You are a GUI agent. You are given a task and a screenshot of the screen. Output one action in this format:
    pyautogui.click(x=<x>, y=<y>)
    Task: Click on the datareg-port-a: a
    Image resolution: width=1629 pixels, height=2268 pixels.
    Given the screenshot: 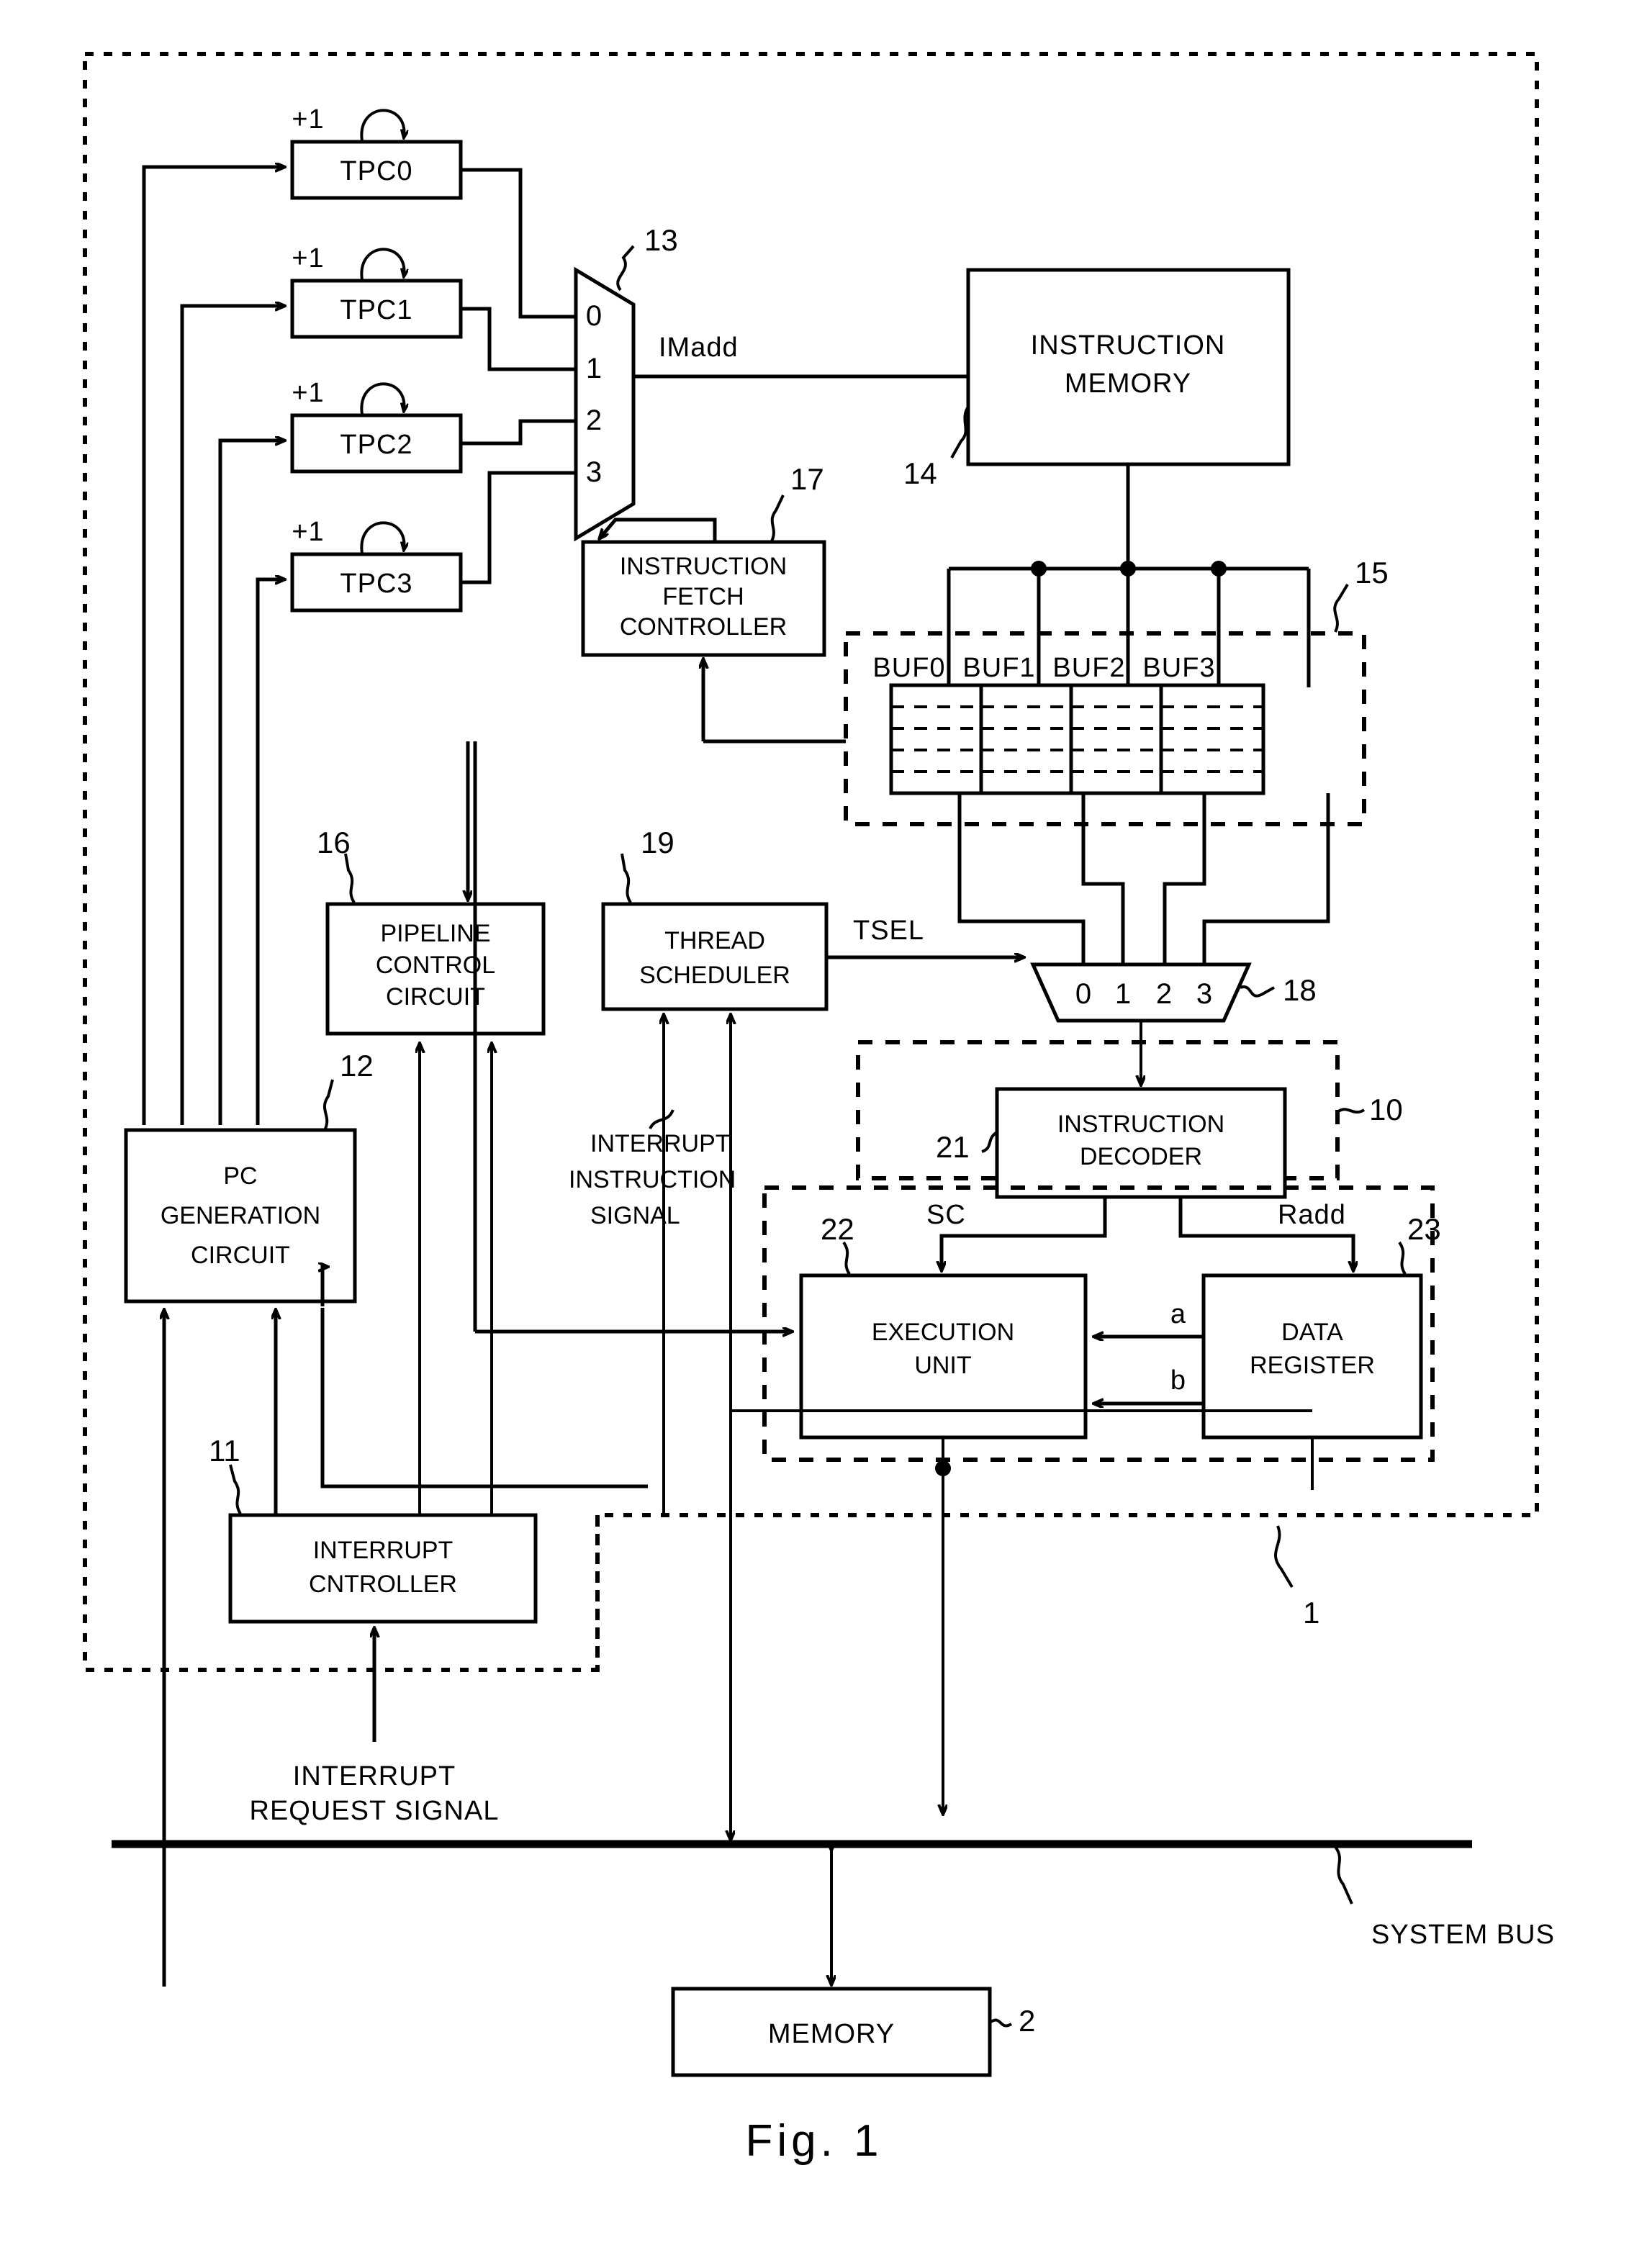 What is the action you would take?
    pyautogui.click(x=1149, y=1318)
    